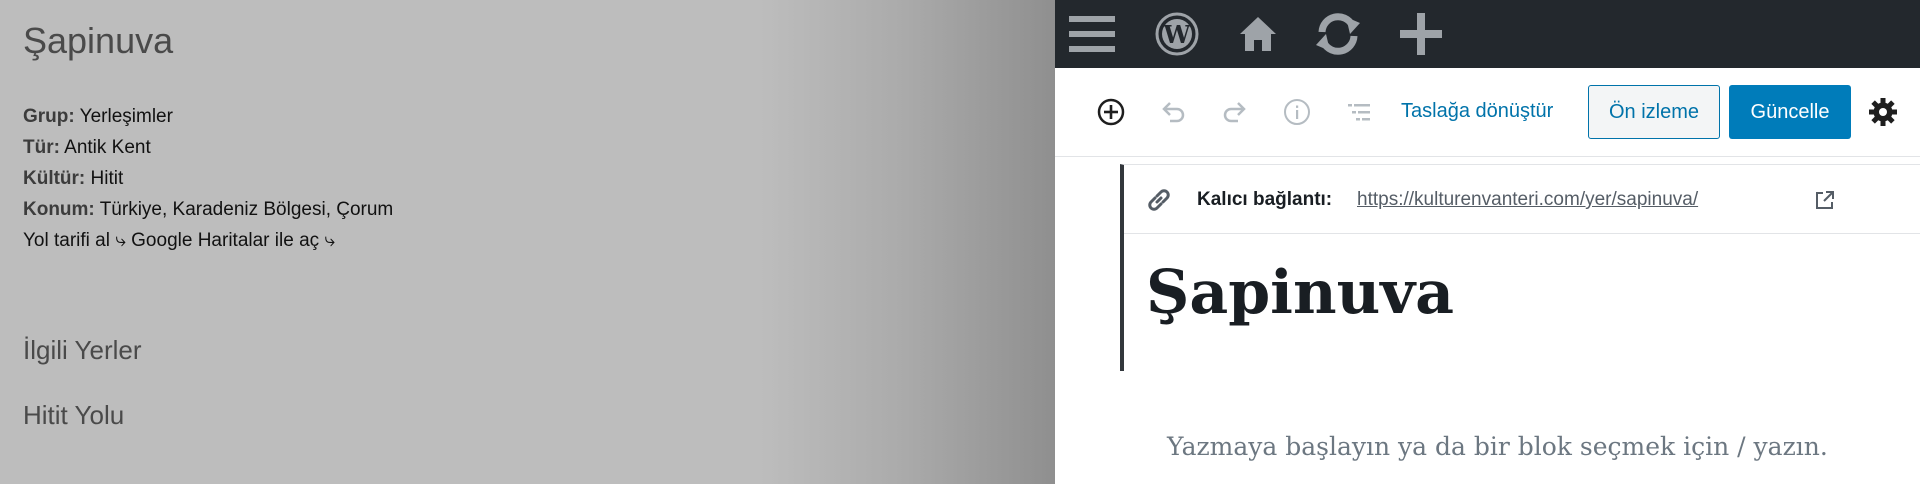  I want to click on meta-type: Tür: Antik Kent, so click(87, 148).